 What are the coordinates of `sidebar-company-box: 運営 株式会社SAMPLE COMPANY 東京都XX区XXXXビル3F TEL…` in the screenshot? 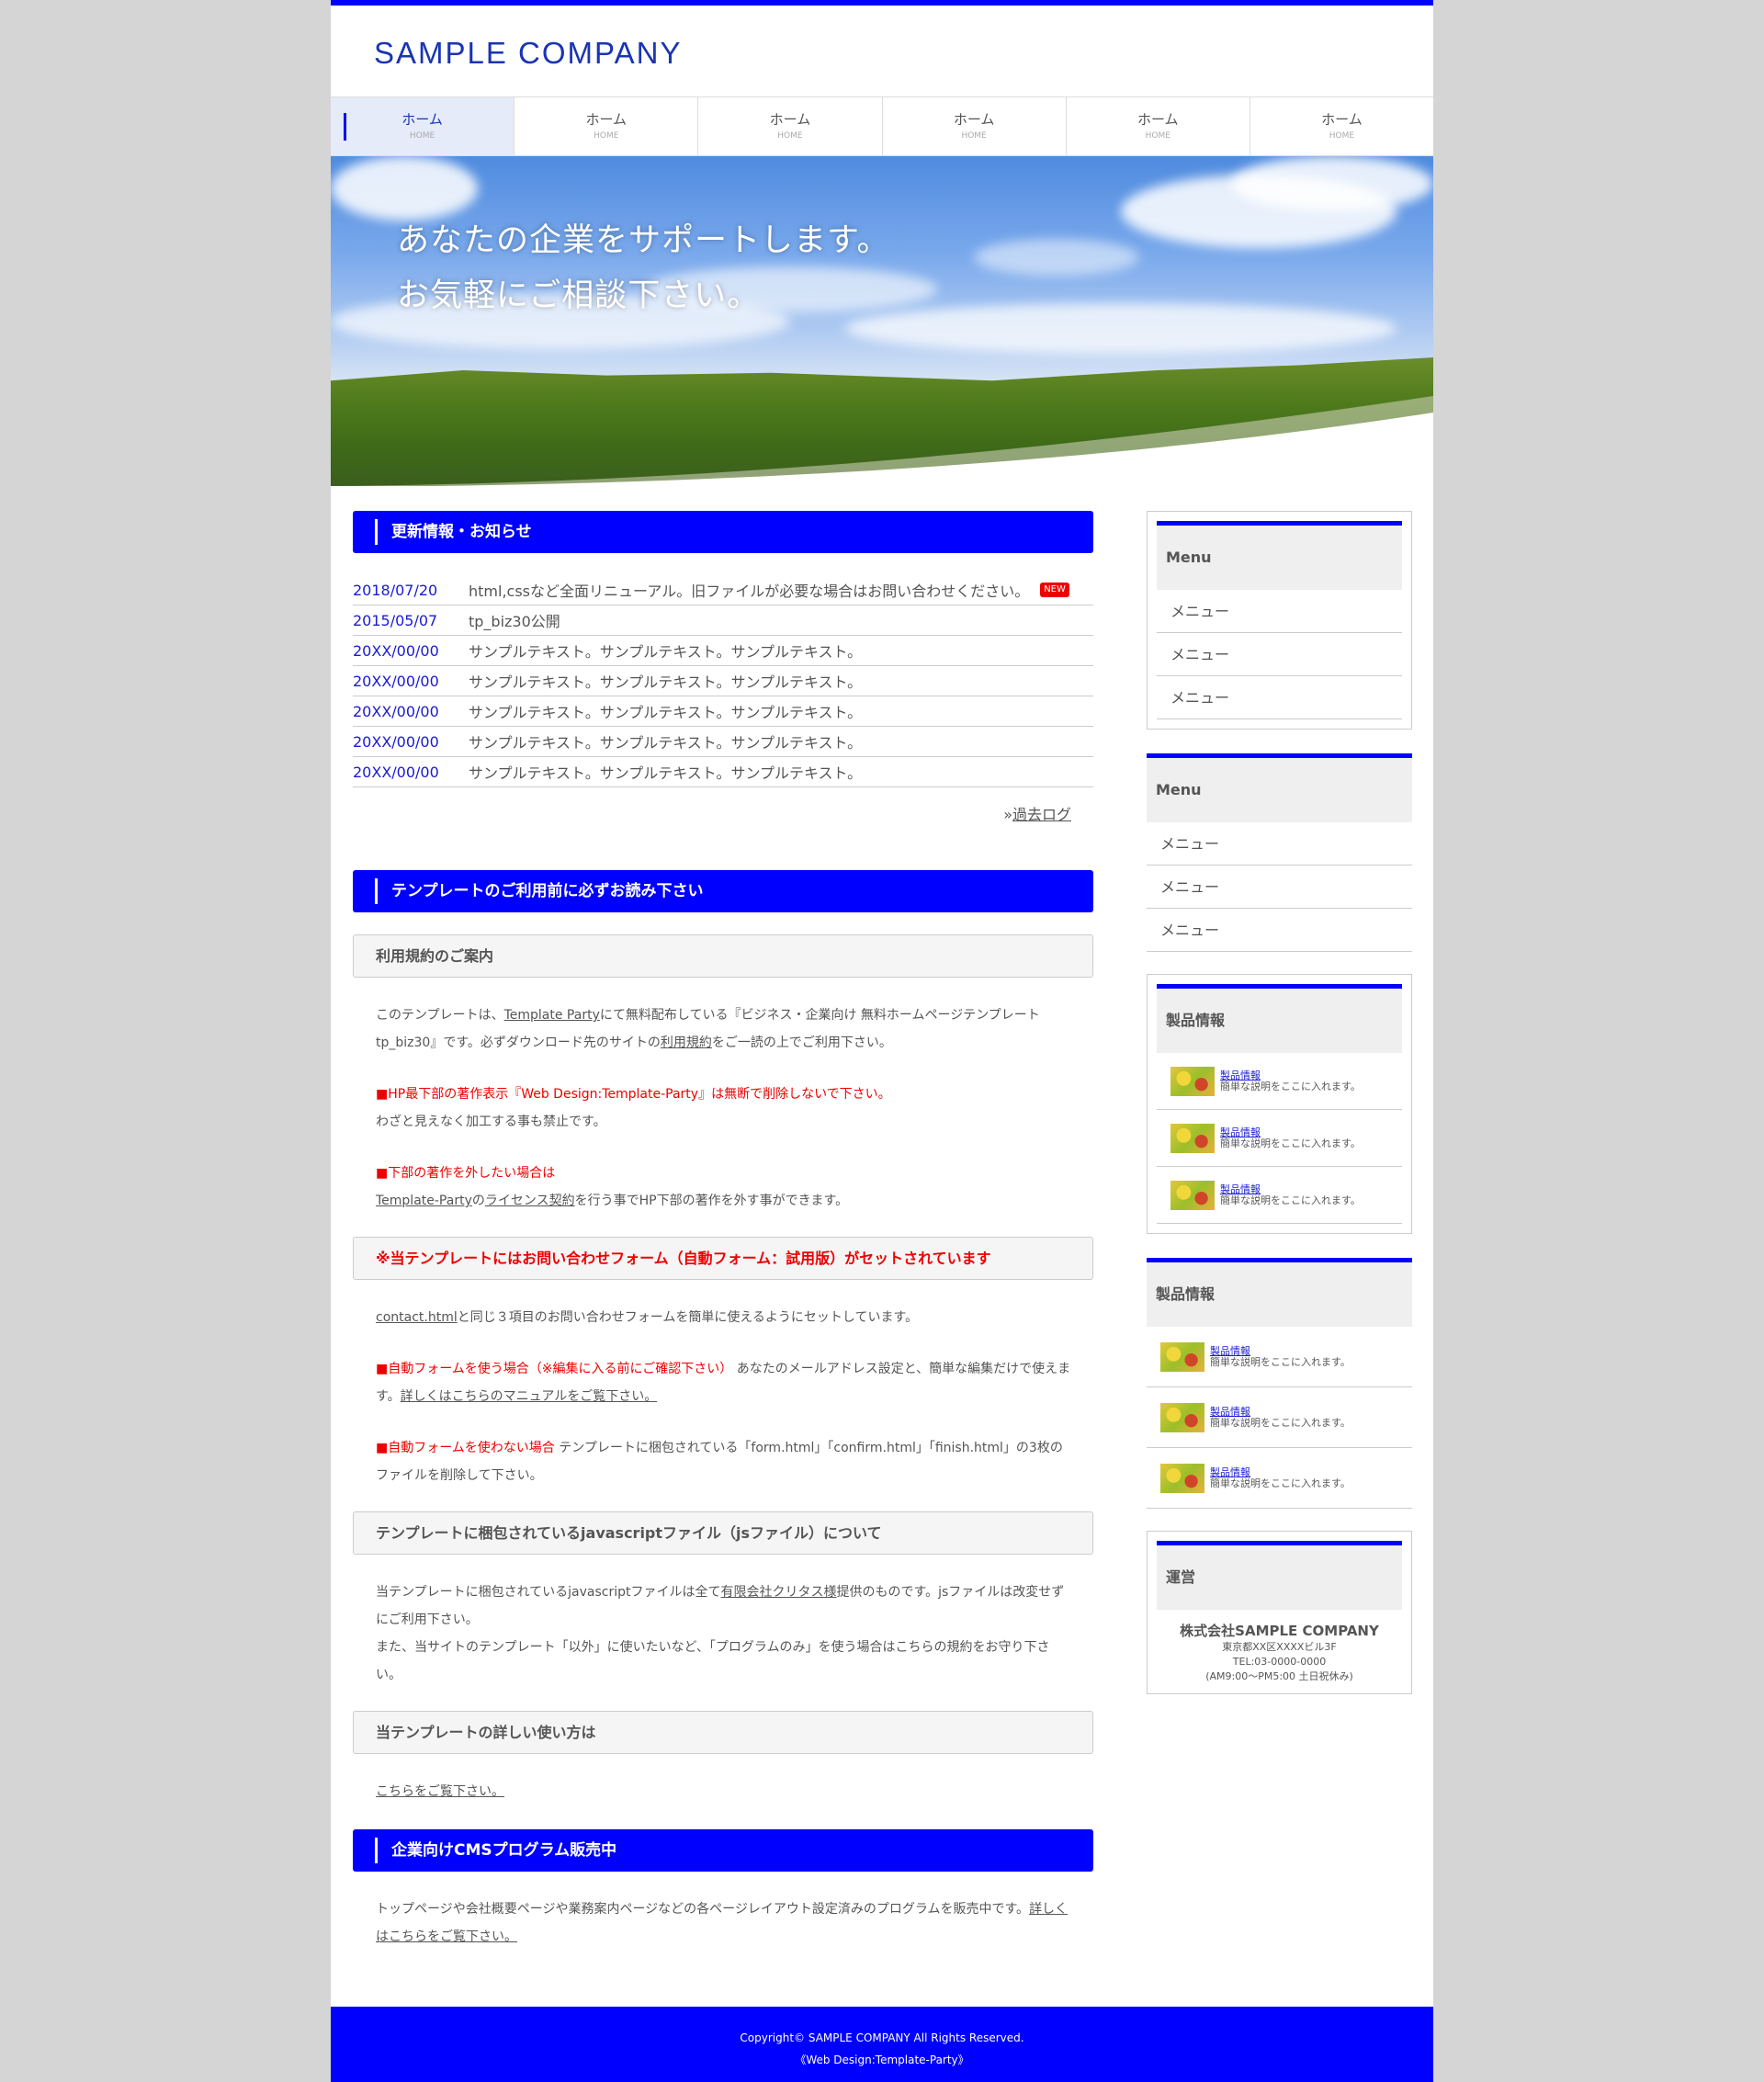 It's located at (1279, 1612).